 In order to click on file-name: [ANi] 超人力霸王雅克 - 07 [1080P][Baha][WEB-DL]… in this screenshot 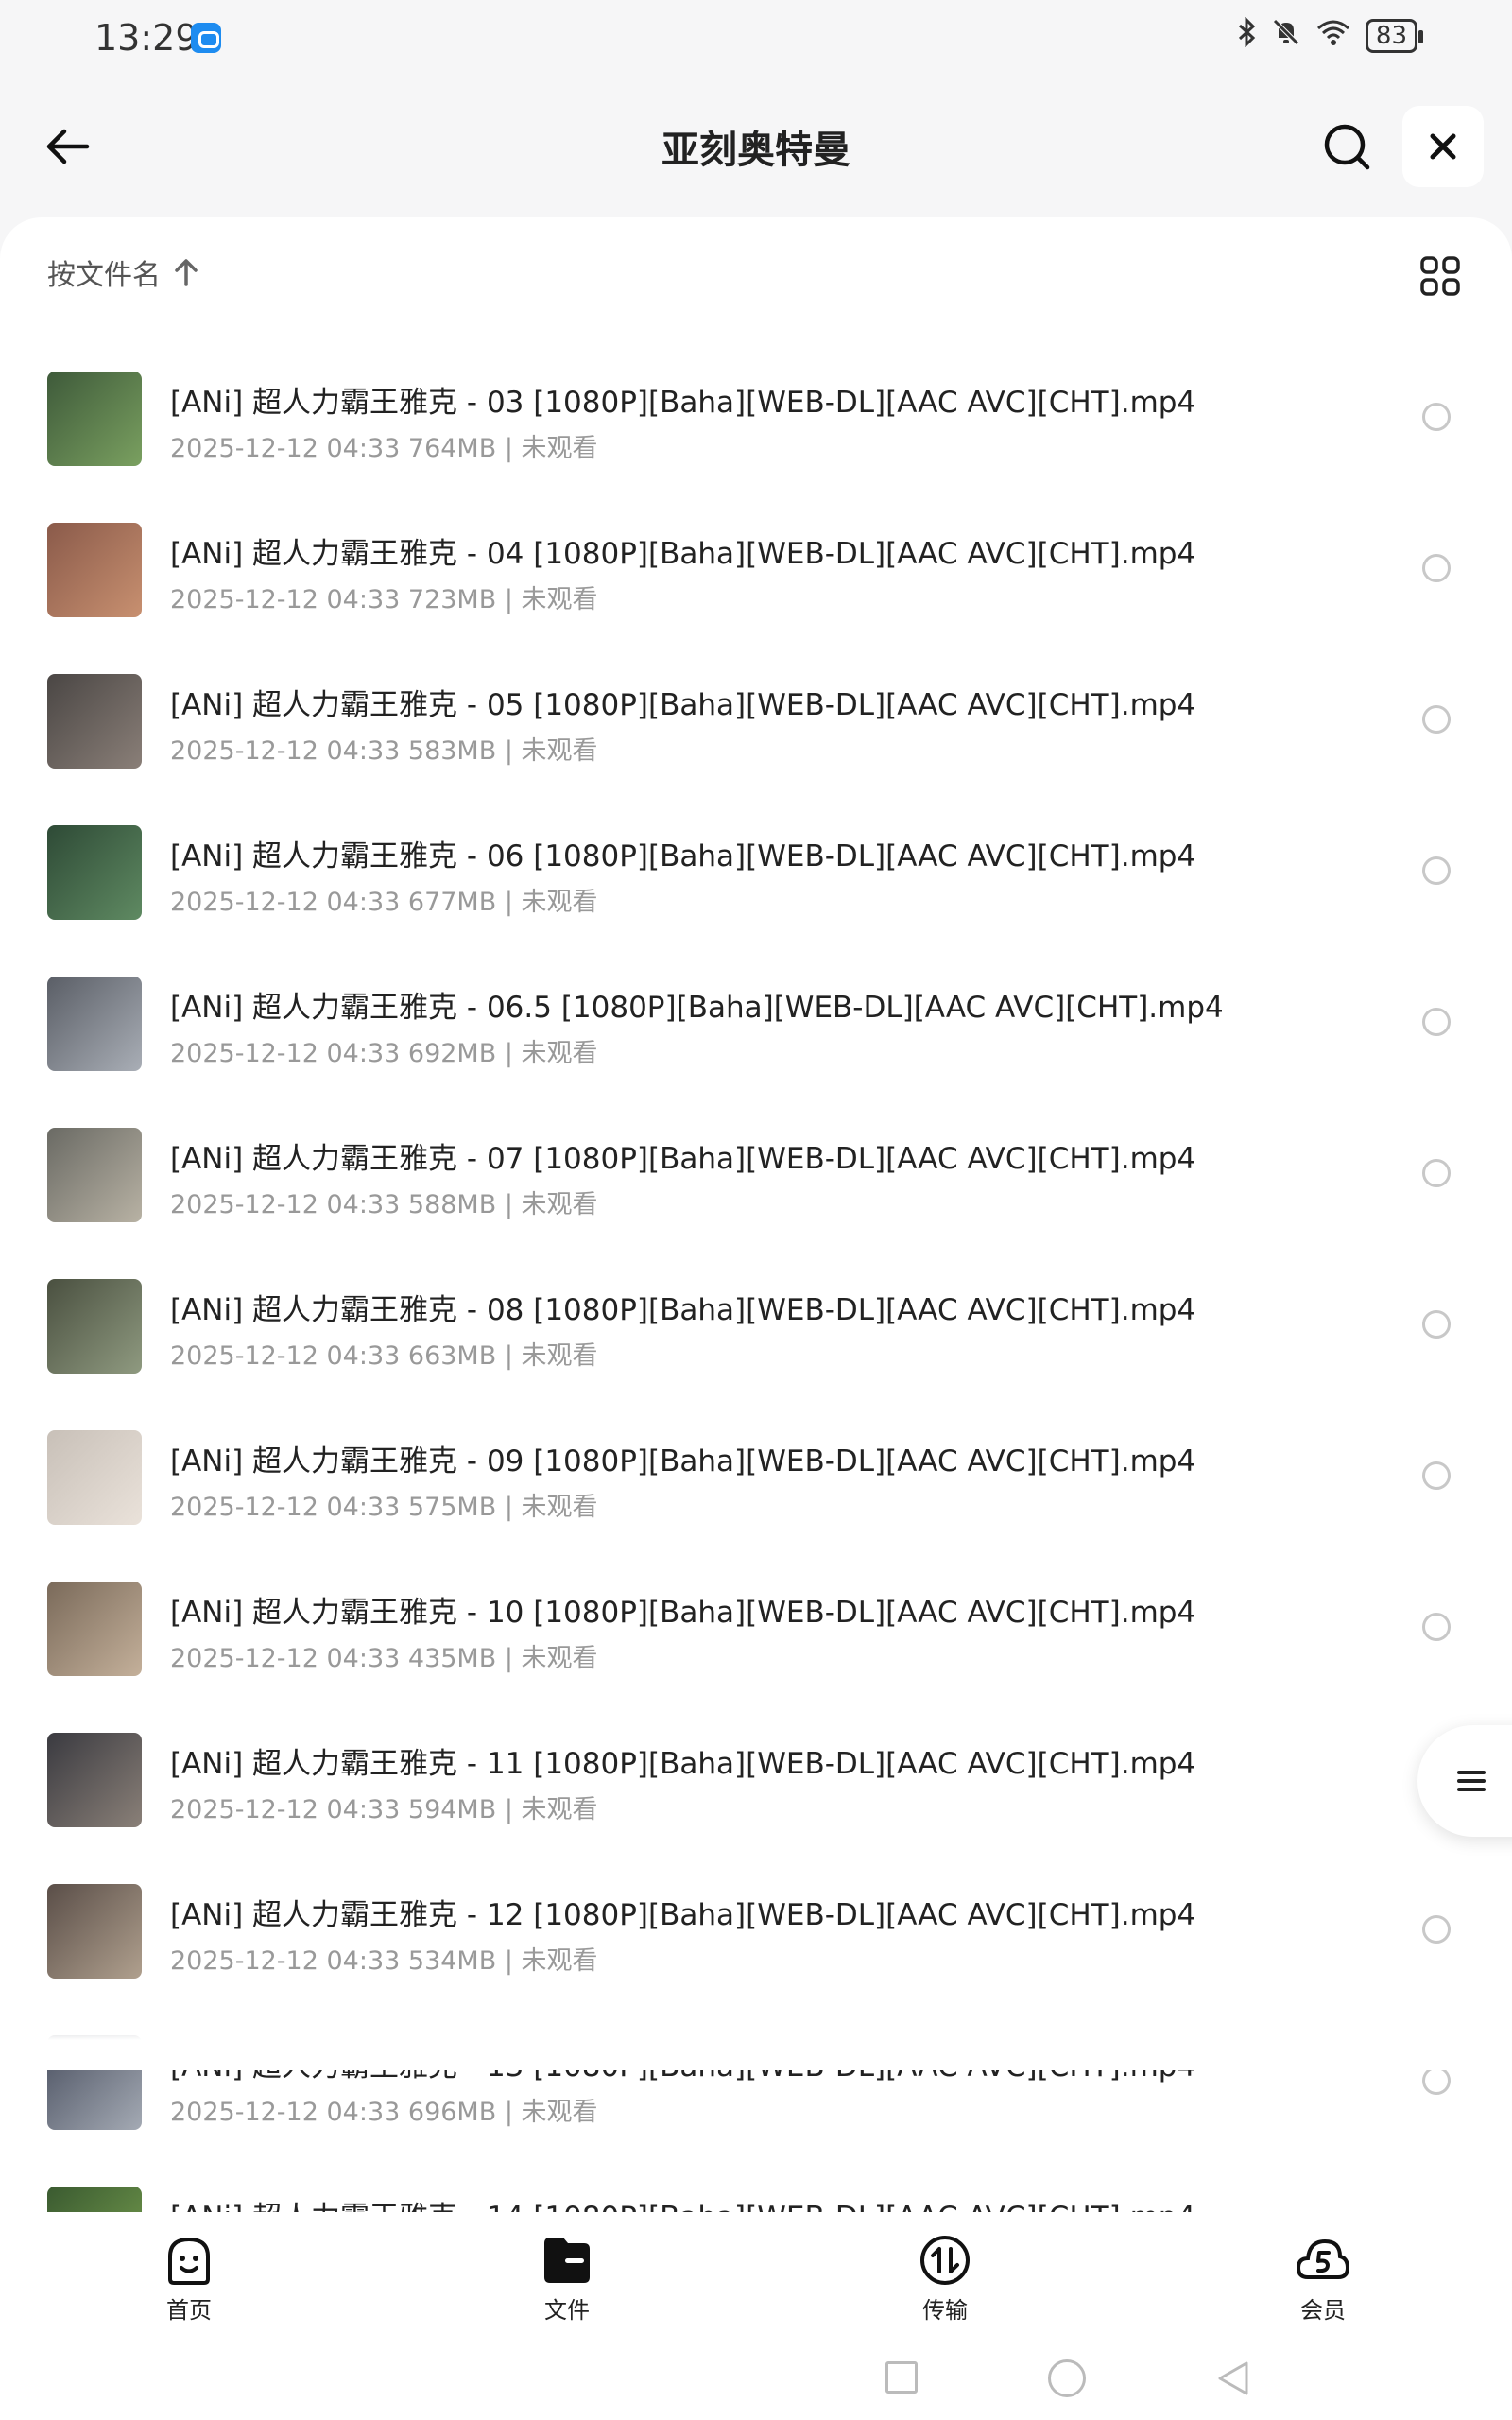, I will do `click(683, 1159)`.